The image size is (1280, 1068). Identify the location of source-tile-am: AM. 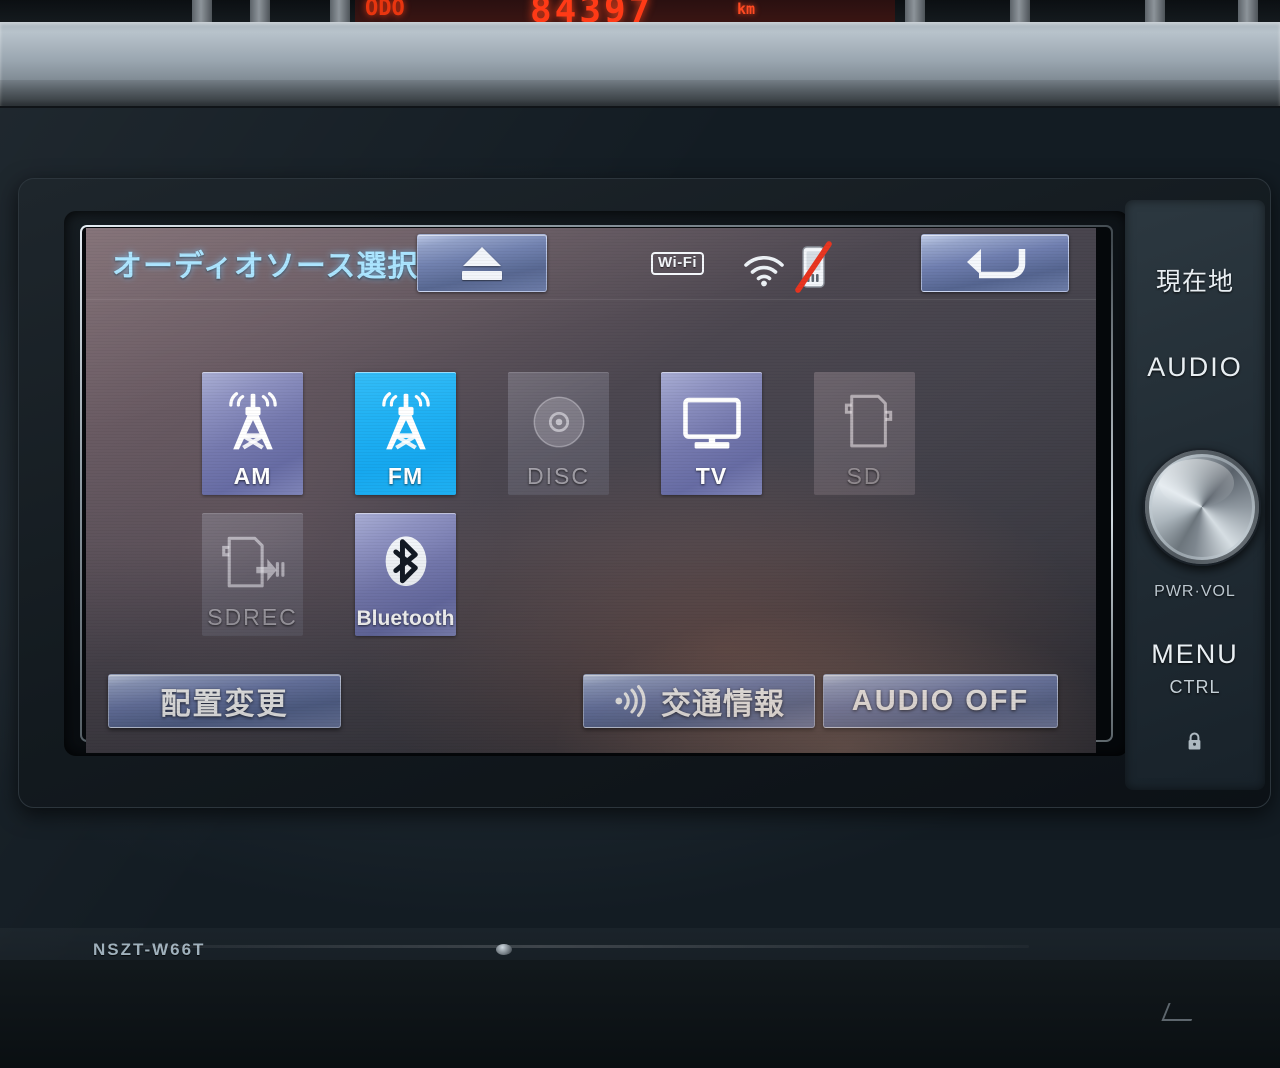
(252, 433).